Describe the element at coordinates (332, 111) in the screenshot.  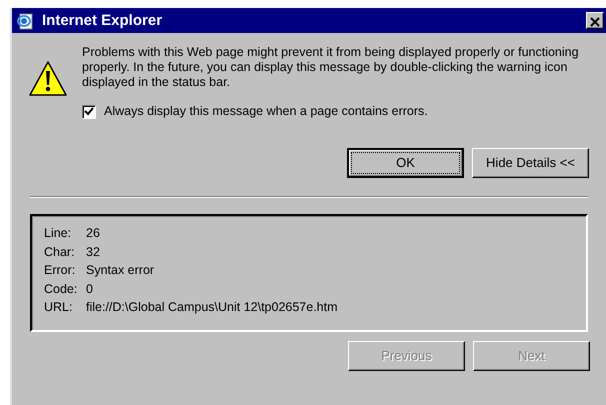
I see `always-display-checkbox: Always display this message when a page contains errors.` at that location.